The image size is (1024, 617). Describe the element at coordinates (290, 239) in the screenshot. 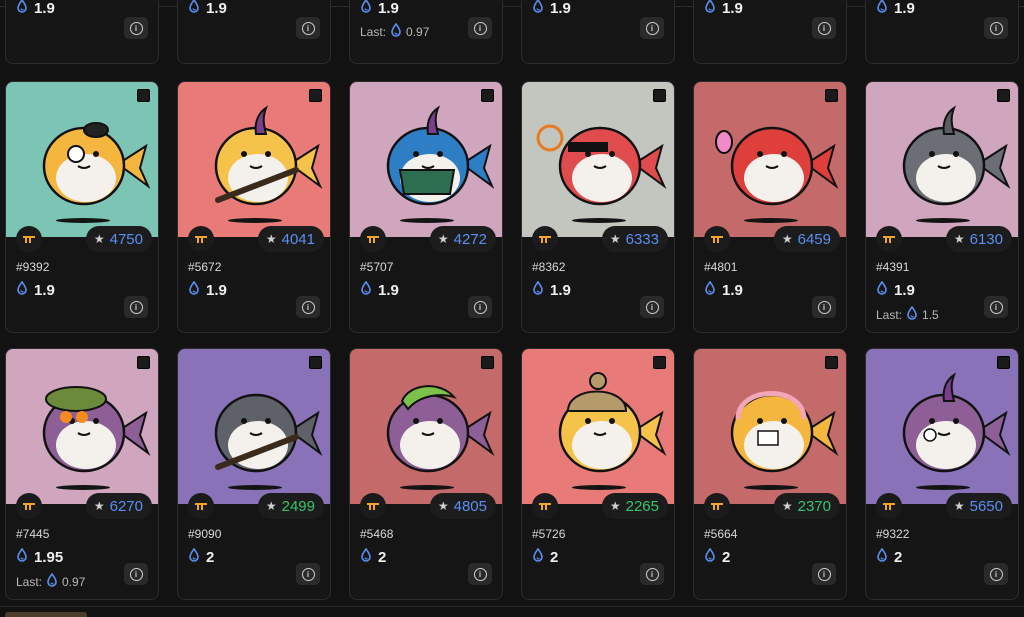

I see `rarity-rank-badge: ★ 4041` at that location.